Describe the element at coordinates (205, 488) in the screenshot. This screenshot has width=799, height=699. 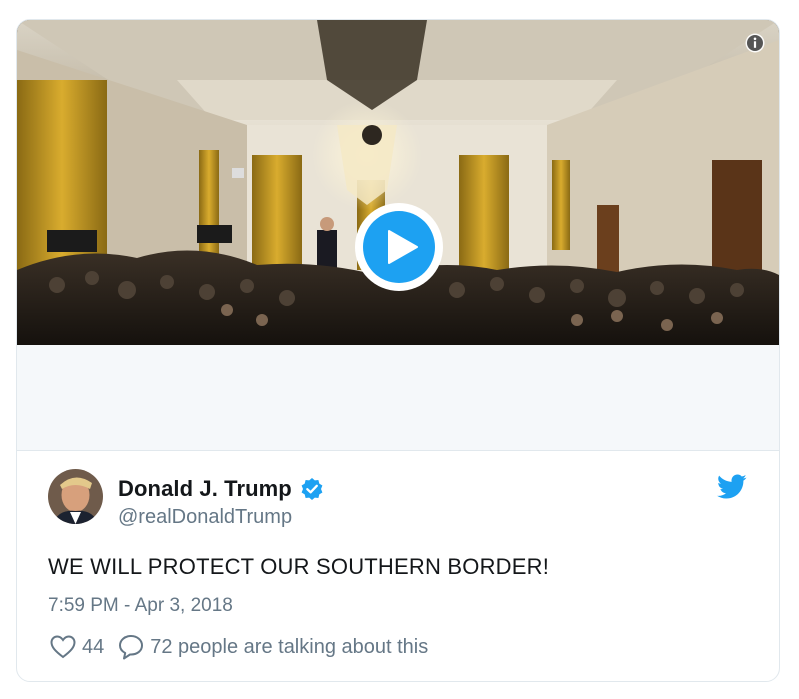
I see `display-name: Donald J. Trump` at that location.